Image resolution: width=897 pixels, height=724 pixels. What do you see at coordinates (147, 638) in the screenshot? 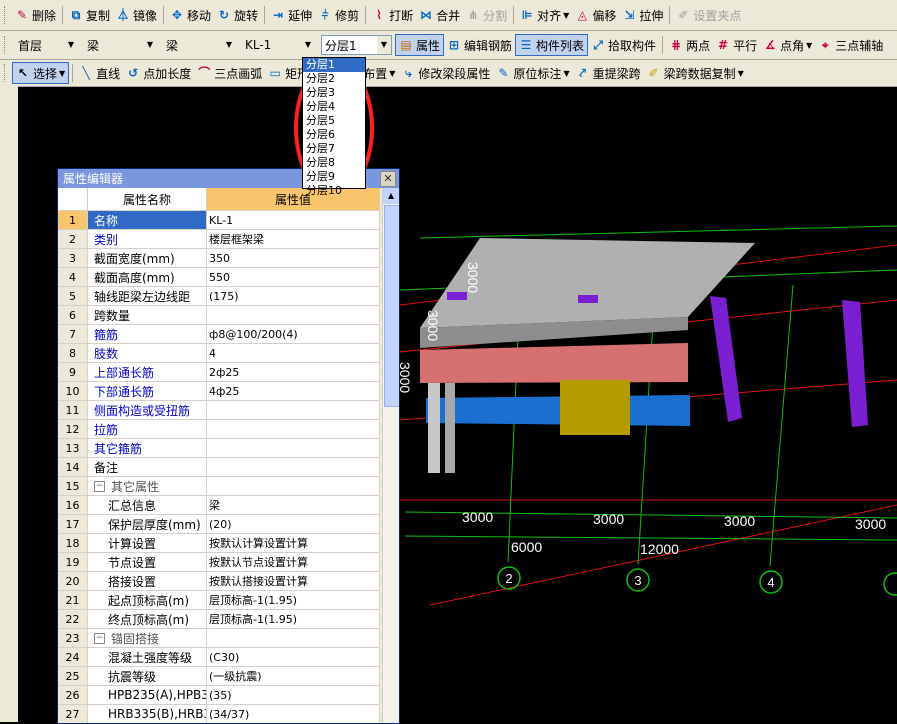
I see `property-name: − 锚固搭接` at bounding box center [147, 638].